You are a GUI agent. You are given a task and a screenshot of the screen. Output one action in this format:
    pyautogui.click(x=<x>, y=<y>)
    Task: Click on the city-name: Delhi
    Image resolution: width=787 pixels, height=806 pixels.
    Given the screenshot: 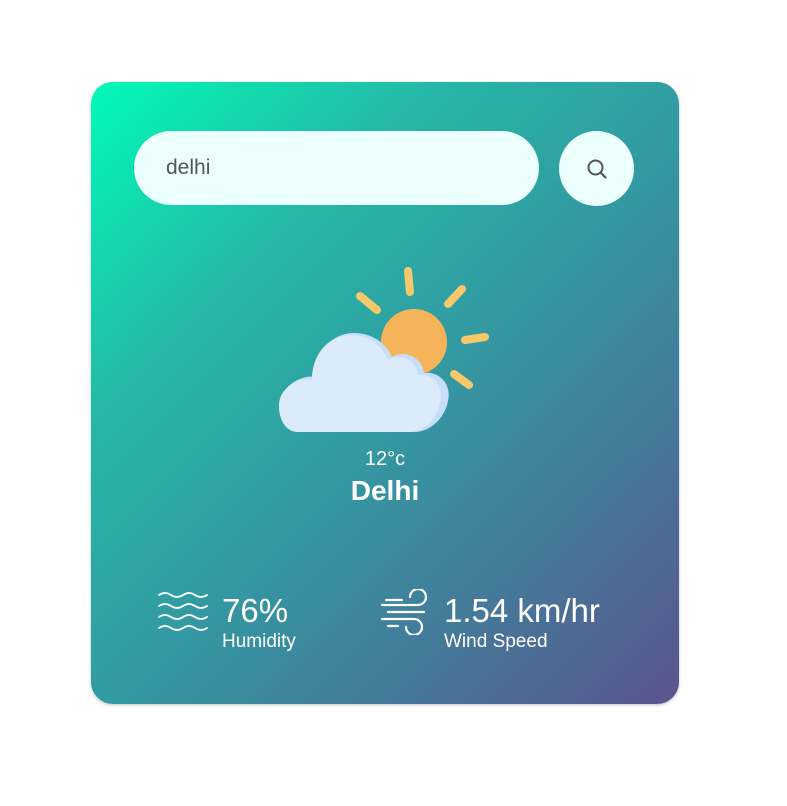 What is the action you would take?
    pyautogui.click(x=385, y=490)
    